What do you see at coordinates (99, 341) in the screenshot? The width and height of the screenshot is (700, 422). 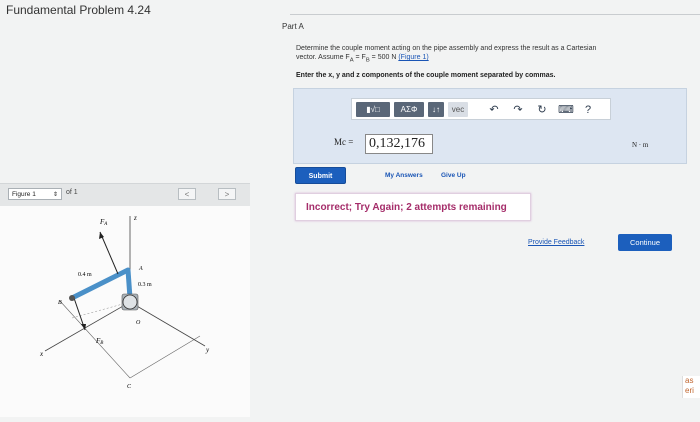 I see `fb-label: FB` at bounding box center [99, 341].